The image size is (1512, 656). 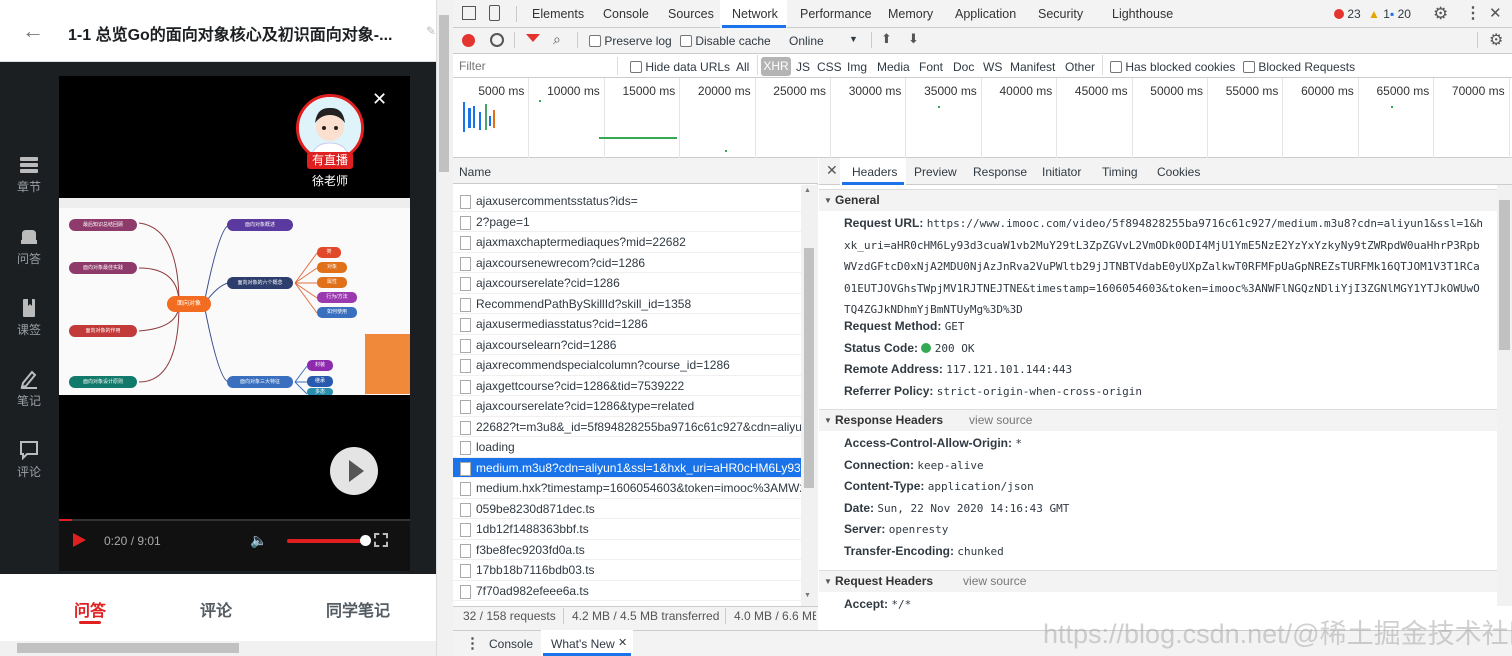 What do you see at coordinates (1000, 420) in the screenshot?
I see `view-source-link: view source` at bounding box center [1000, 420].